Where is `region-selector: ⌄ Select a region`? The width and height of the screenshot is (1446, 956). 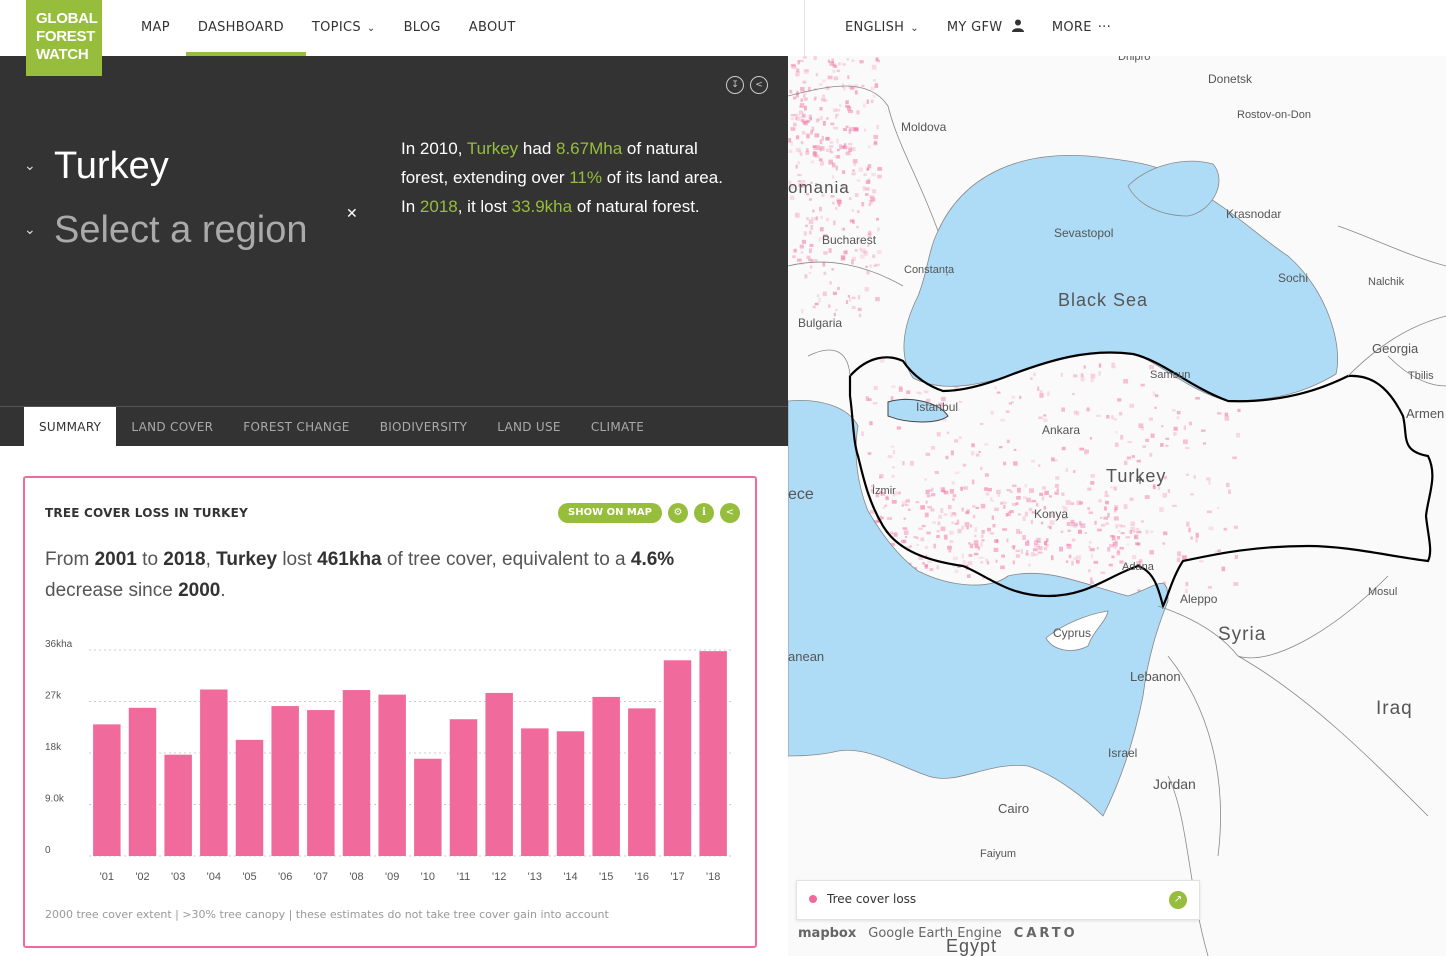
region-selector: ⌄ Select a region is located at coordinates (166, 230).